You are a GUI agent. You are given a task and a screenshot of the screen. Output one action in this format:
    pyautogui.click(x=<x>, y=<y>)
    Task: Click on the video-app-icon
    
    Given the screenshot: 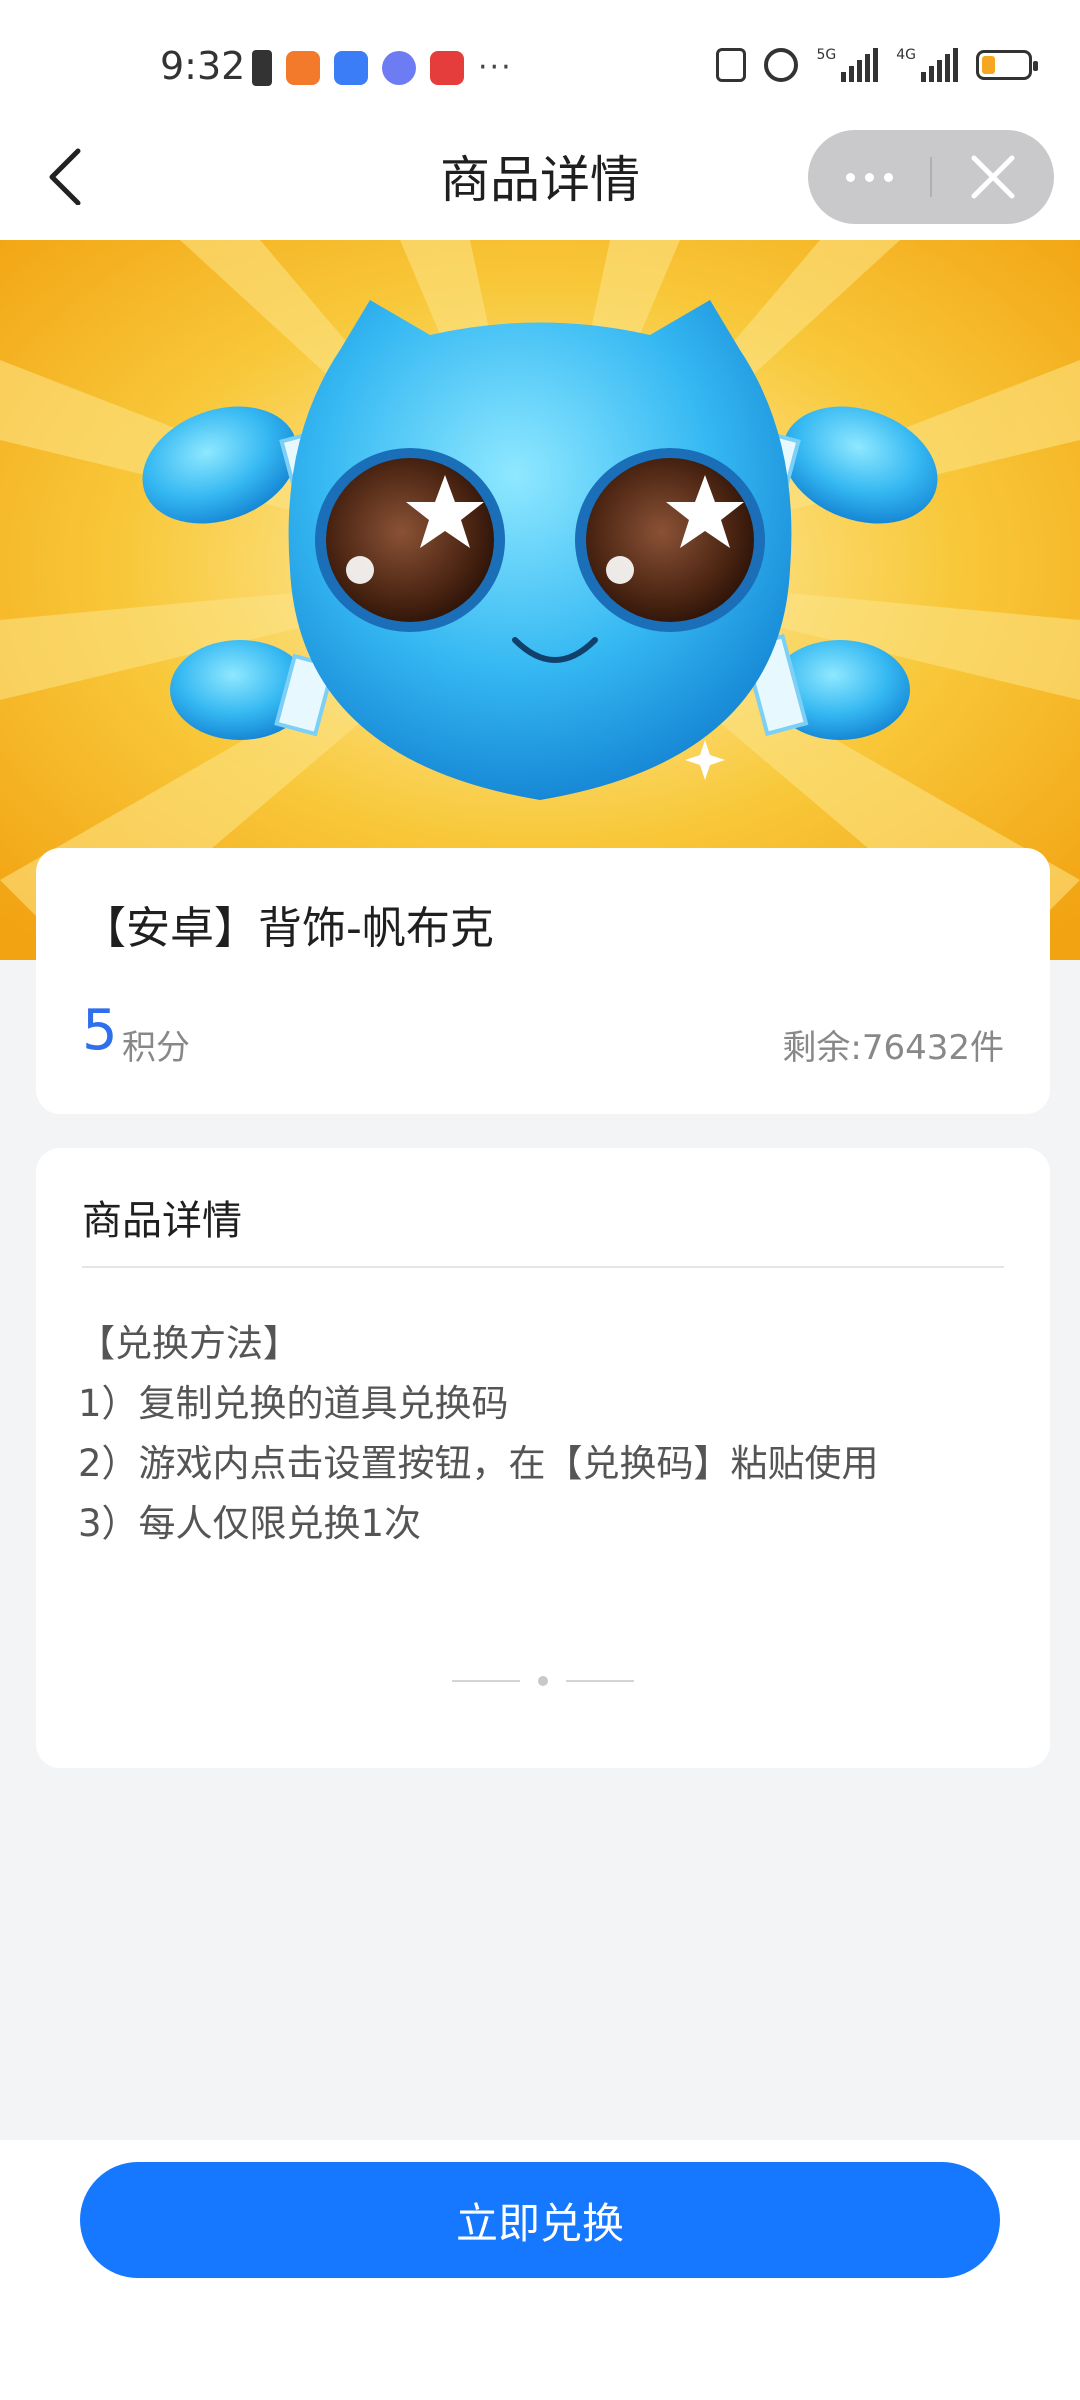 What is the action you would take?
    pyautogui.click(x=303, y=68)
    